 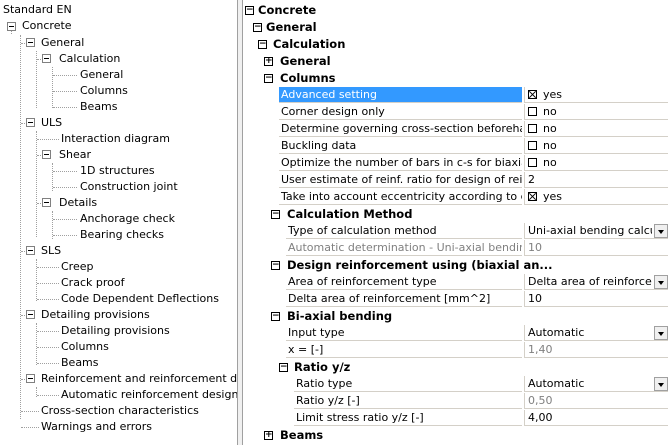 I want to click on section-concrete: − Concrete, so click(x=455, y=10).